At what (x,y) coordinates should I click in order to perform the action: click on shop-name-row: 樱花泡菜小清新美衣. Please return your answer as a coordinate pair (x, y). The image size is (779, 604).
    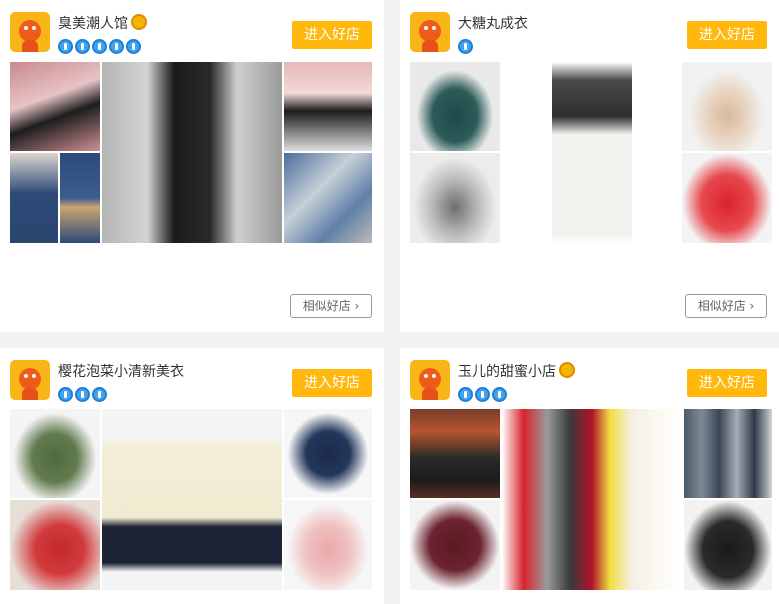
    Looking at the image, I should click on (121, 371).